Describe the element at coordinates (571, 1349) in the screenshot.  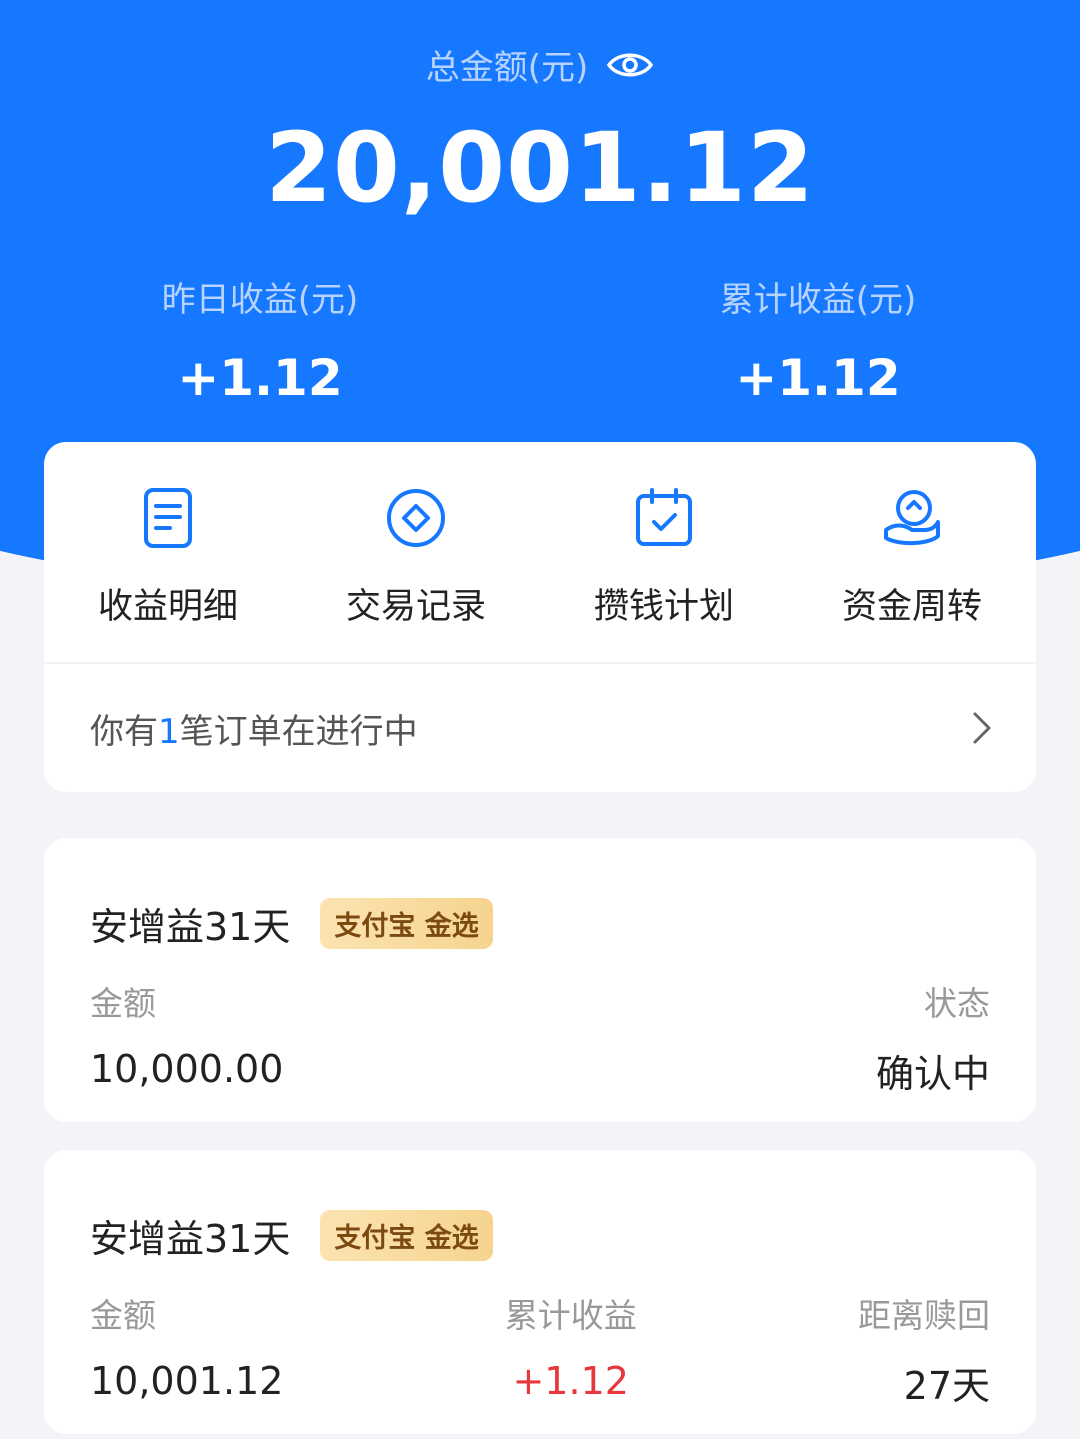
I see `earnings-field: 累计收益 +1.12` at that location.